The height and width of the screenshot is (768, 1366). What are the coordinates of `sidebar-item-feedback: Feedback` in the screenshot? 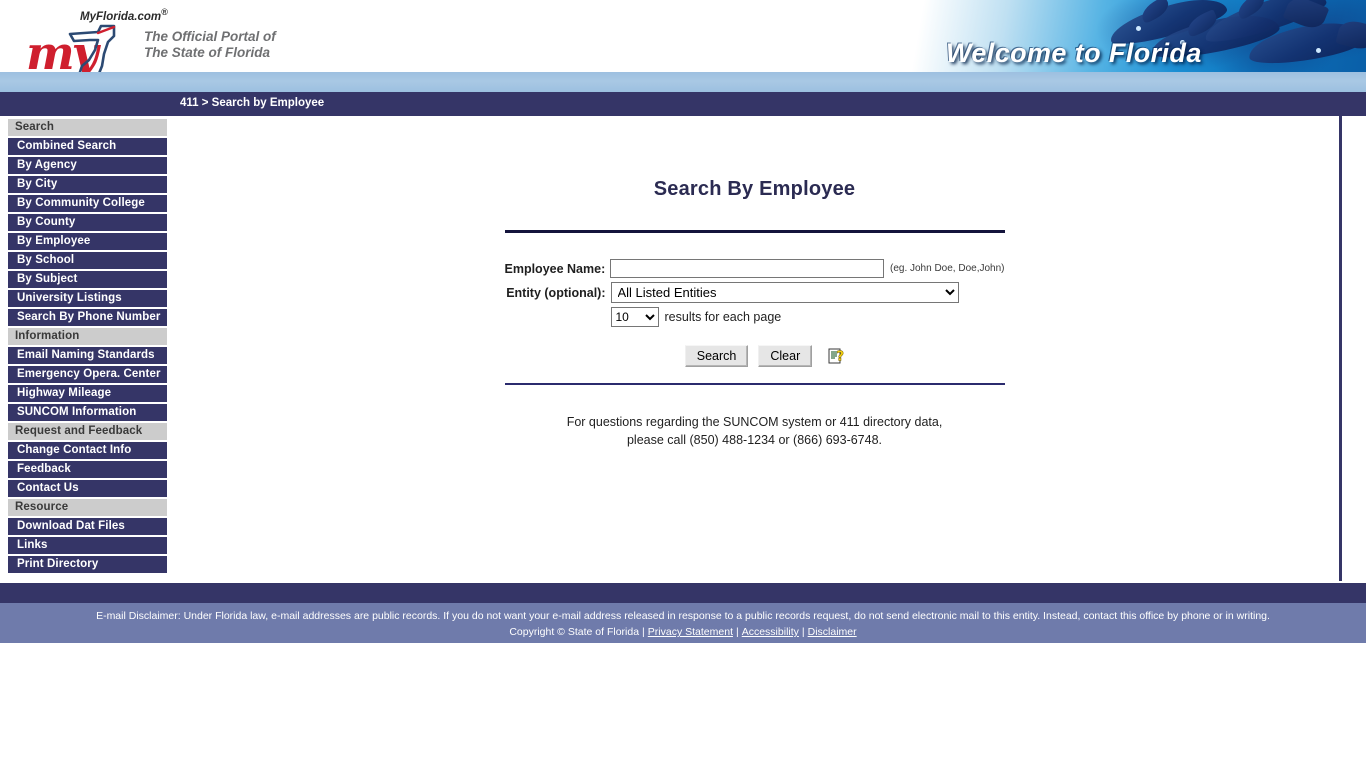 It's located at (87, 469).